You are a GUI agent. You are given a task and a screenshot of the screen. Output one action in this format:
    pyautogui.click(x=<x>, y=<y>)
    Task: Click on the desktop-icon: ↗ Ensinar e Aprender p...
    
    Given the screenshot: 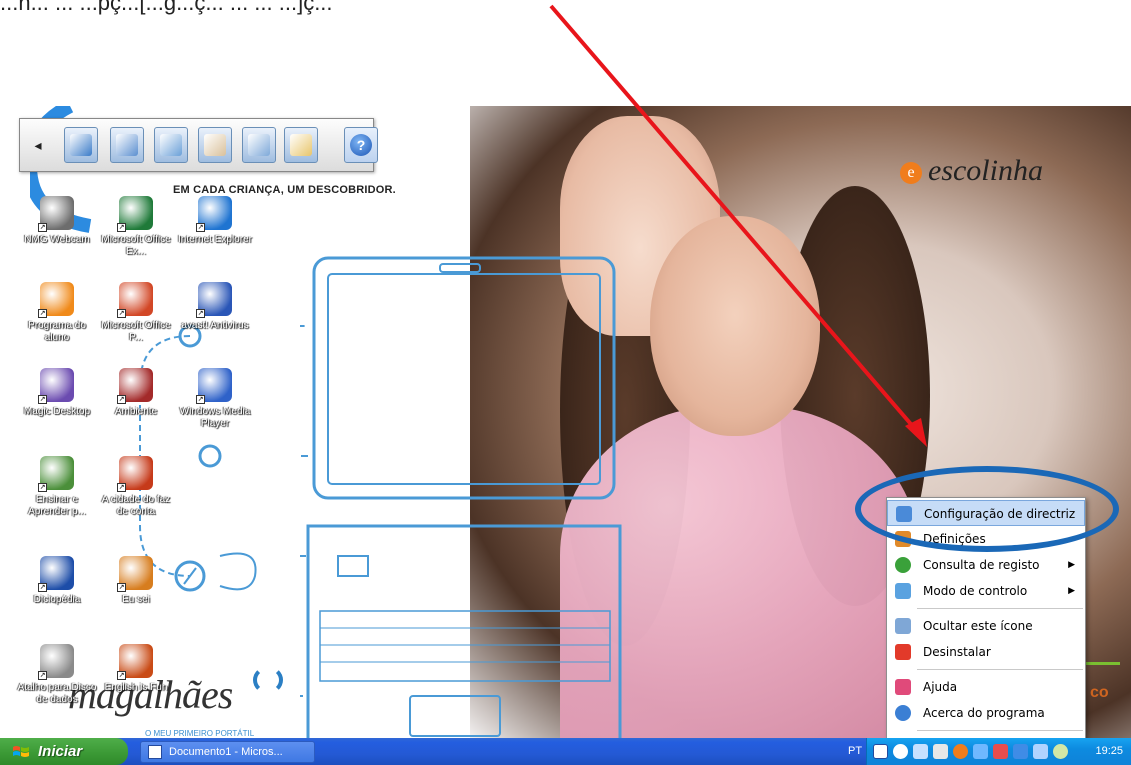 What is the action you would take?
    pyautogui.click(x=57, y=487)
    